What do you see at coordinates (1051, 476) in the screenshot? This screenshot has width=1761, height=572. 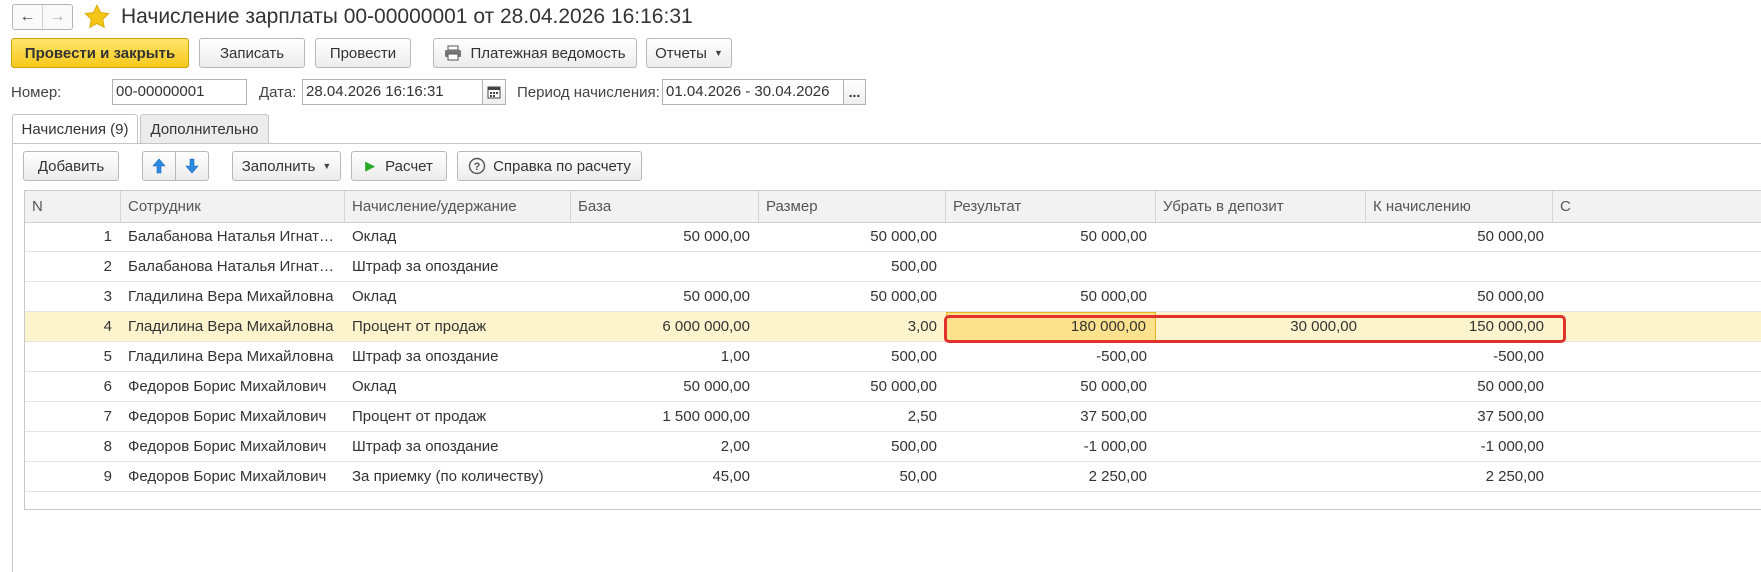 I see `result-cell: 2 250,00` at bounding box center [1051, 476].